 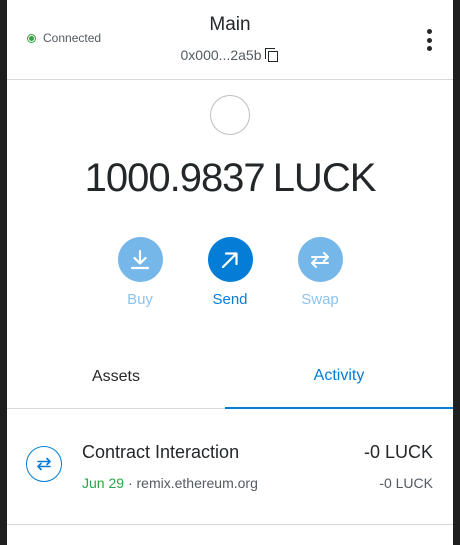 What do you see at coordinates (175, 178) in the screenshot?
I see `balance-amount: 1000.9837` at bounding box center [175, 178].